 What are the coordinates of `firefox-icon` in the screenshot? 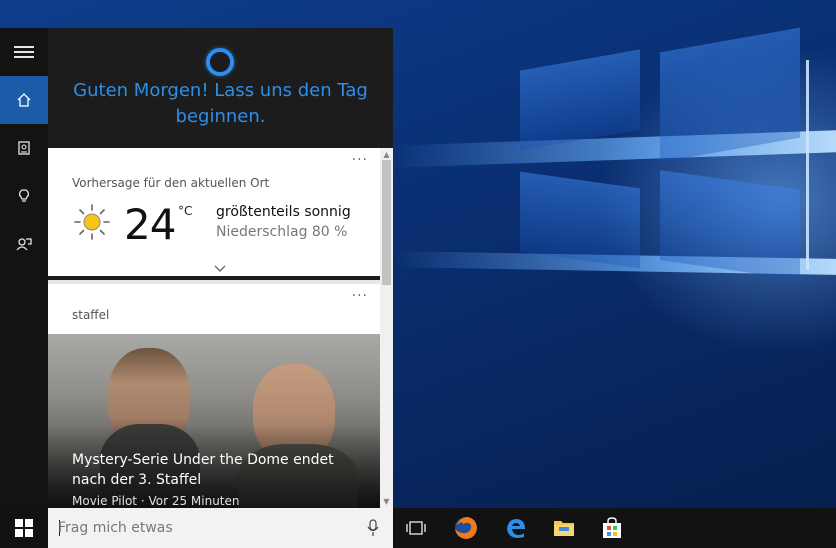 It's located at (466, 528).